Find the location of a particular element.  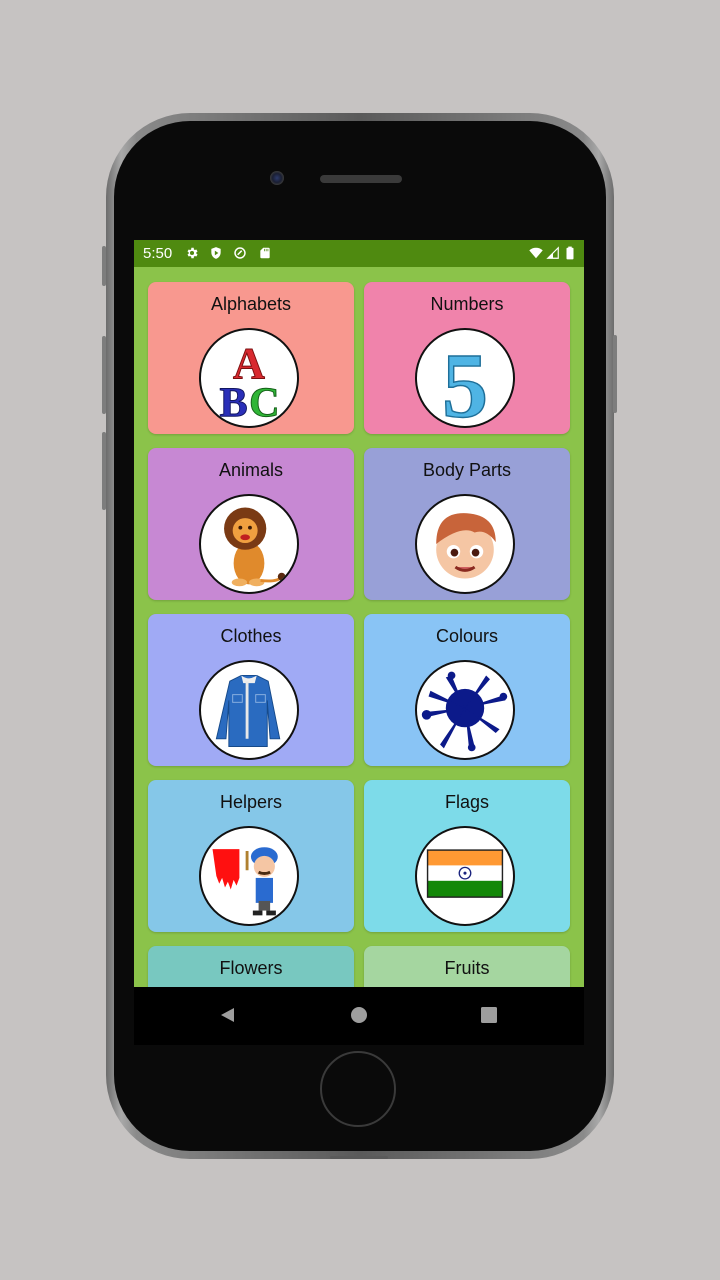

paint-splash-icon is located at coordinates (465, 710).